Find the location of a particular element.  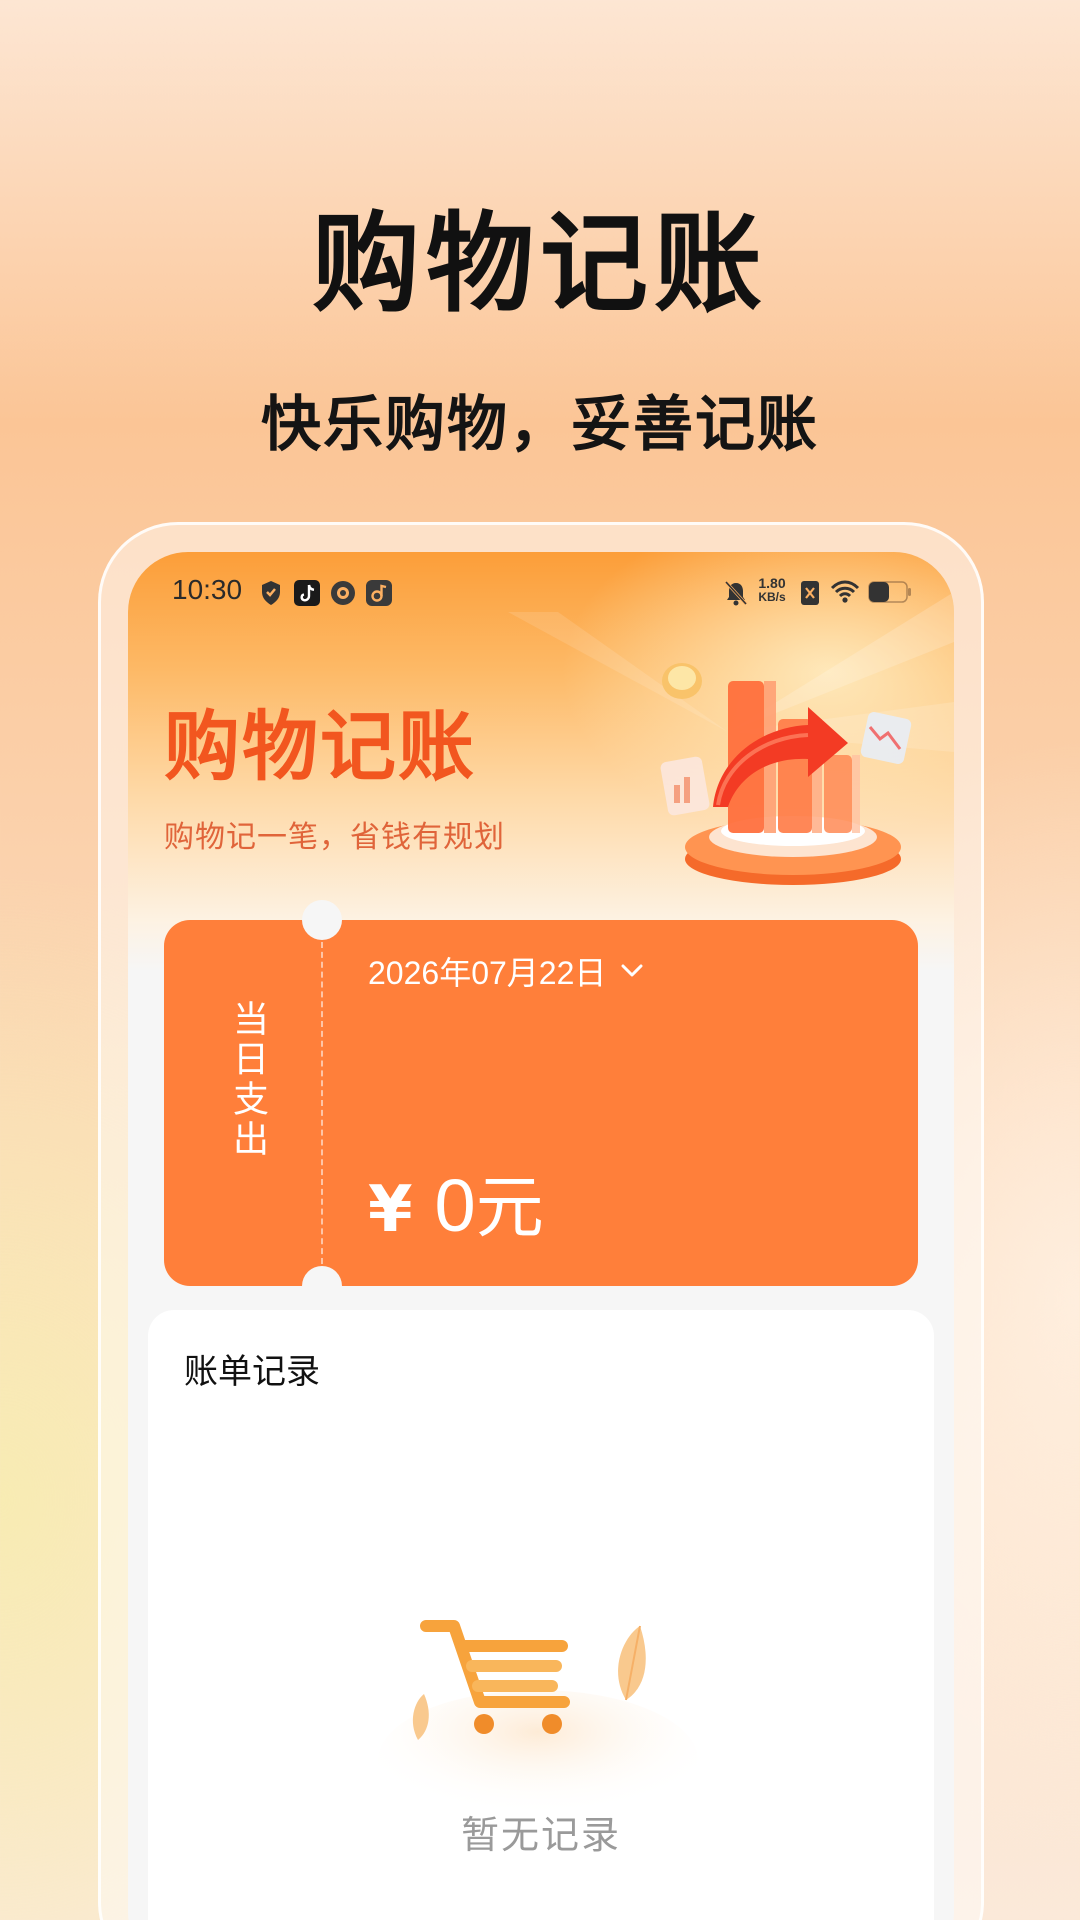

empty-cart-illustration is located at coordinates (538, 1725).